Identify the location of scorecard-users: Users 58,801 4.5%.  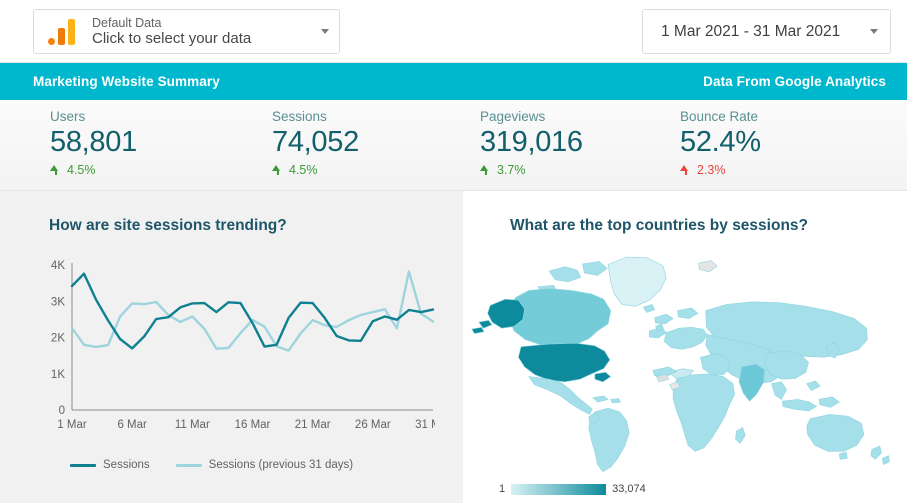
(93, 143).